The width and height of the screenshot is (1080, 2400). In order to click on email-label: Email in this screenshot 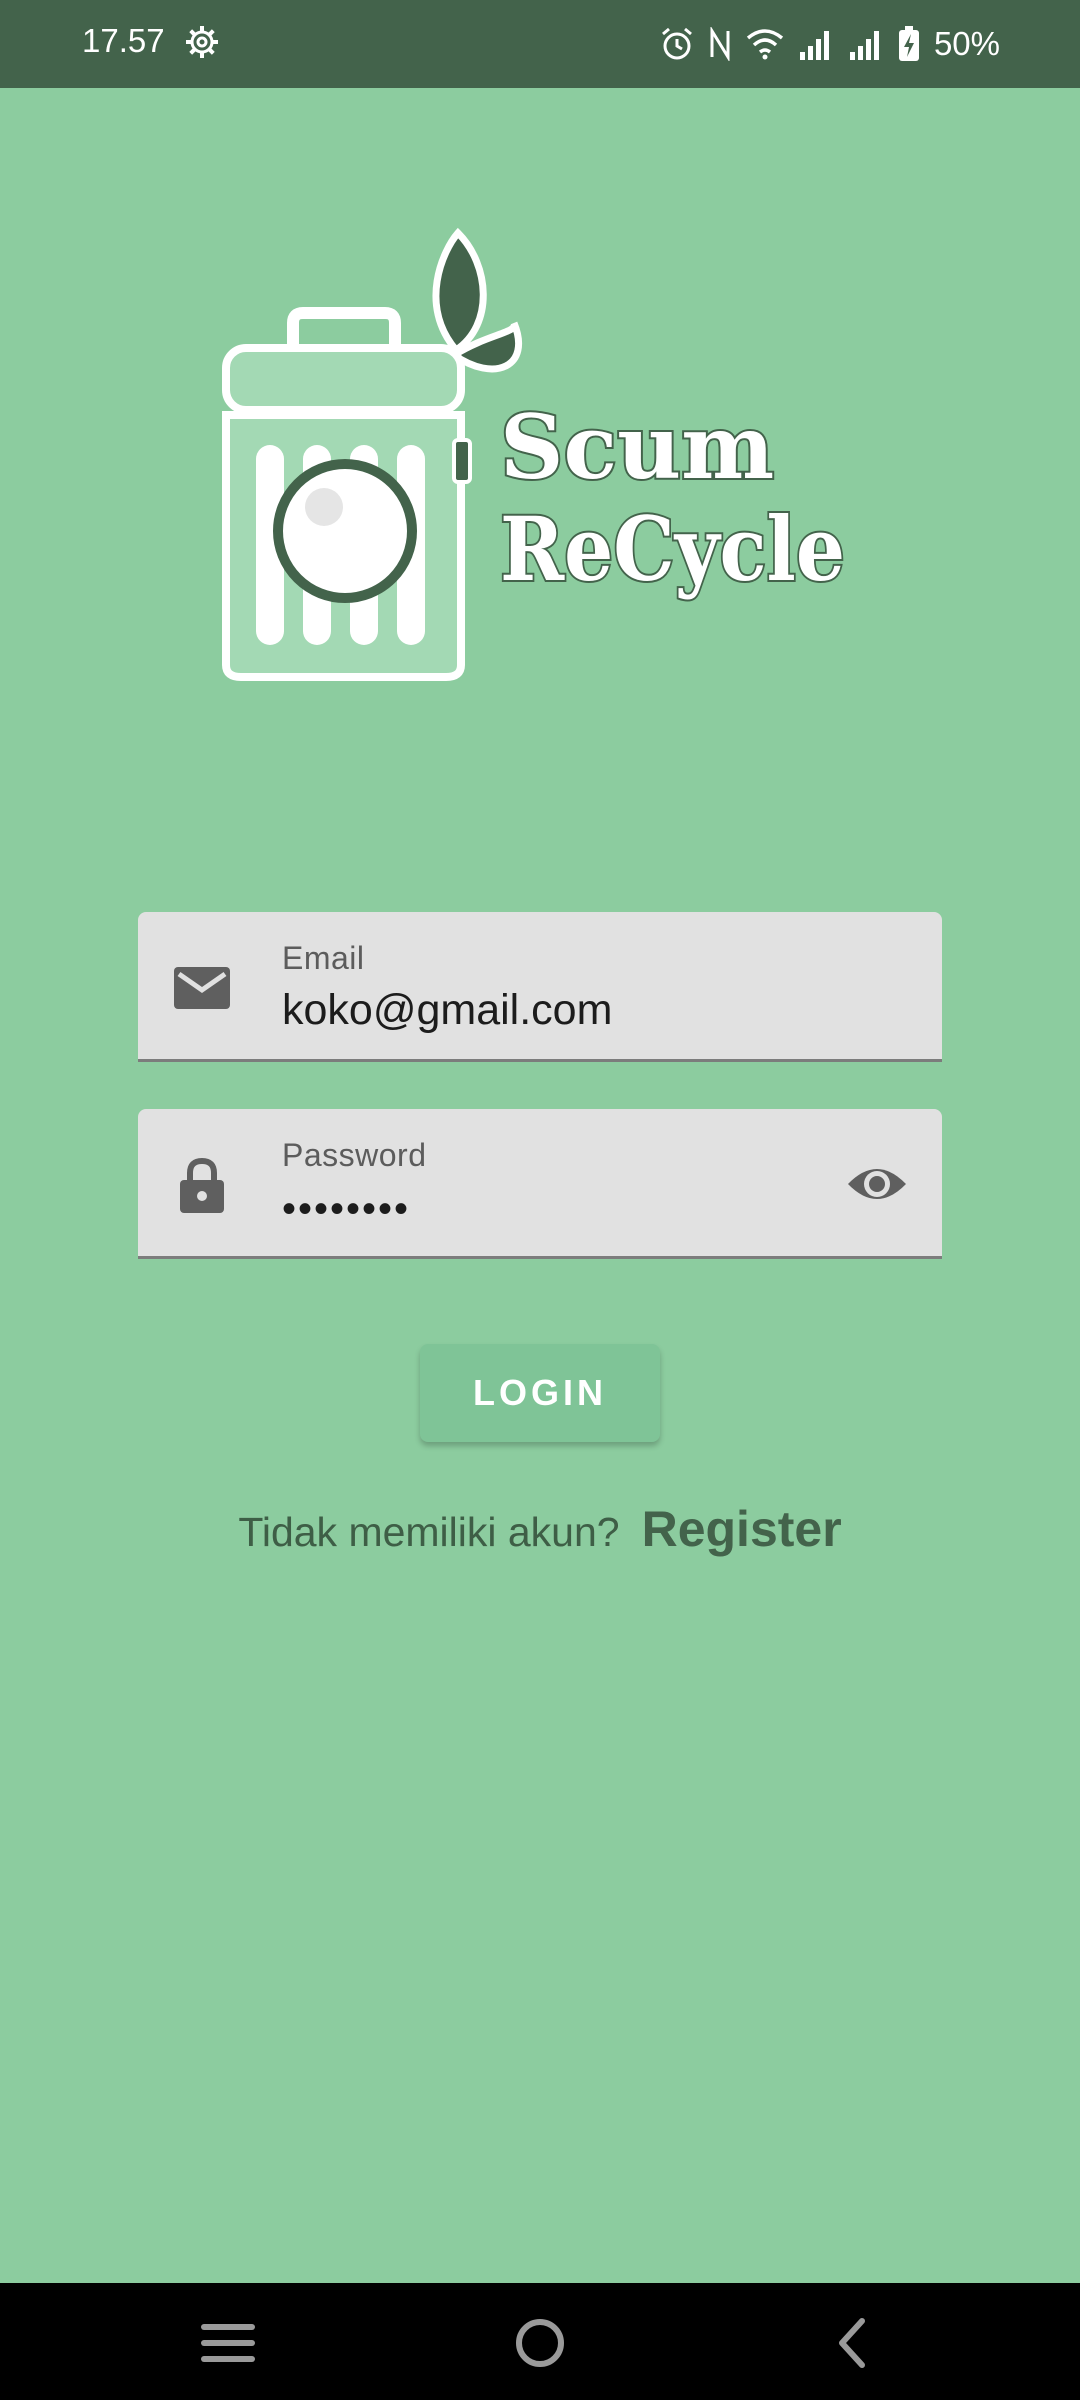, I will do `click(323, 958)`.